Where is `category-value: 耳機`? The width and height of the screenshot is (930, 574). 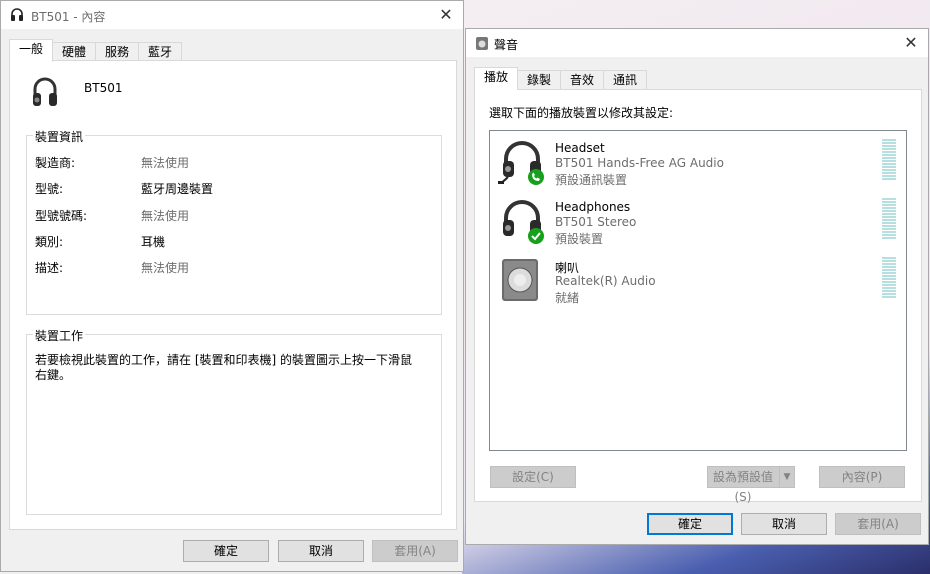 category-value: 耳機 is located at coordinates (153, 242).